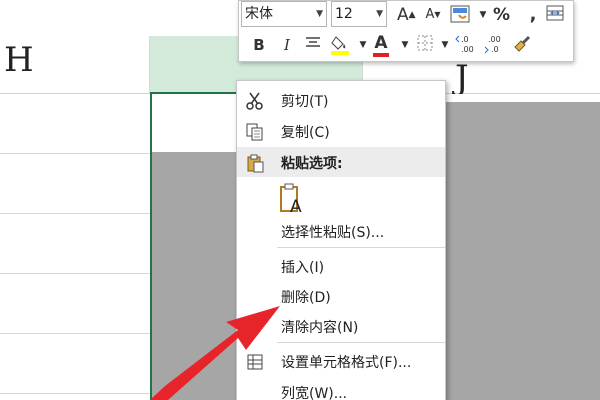  I want to click on menu-item-cut: 剪切(T), so click(341, 100).